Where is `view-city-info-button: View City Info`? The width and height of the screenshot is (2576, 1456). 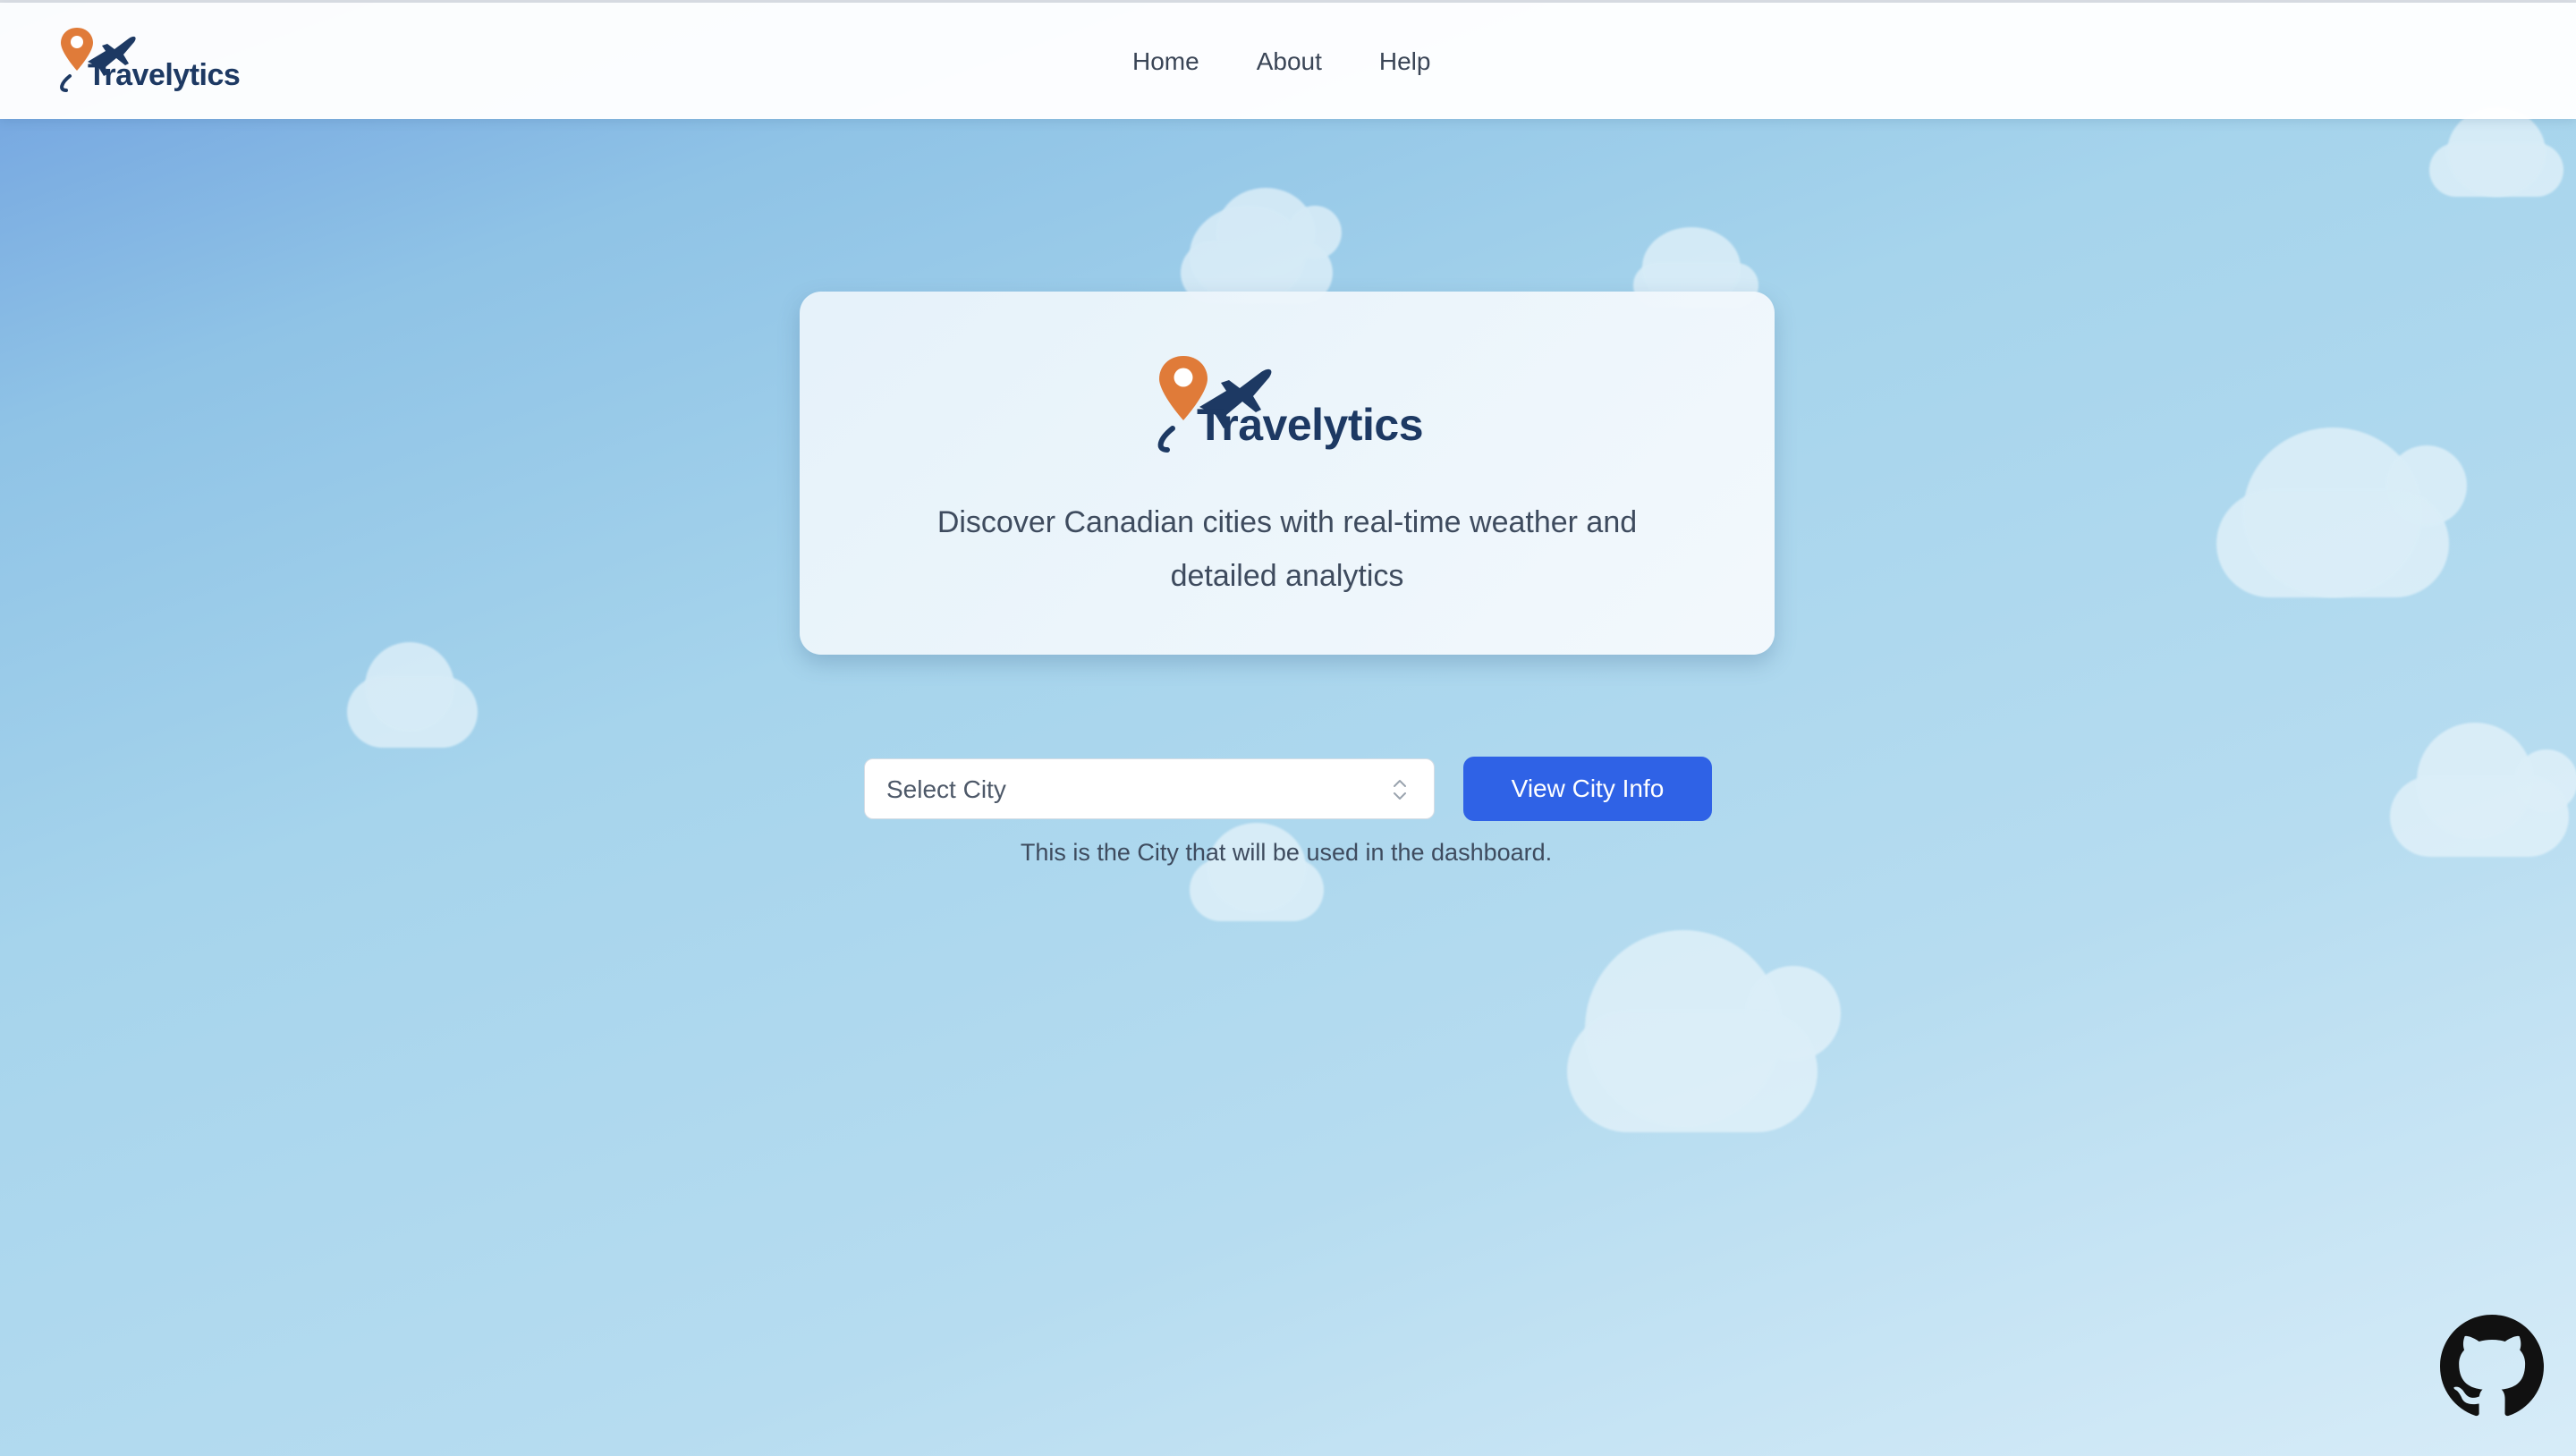
view-city-info-button: View City Info is located at coordinates (1587, 789).